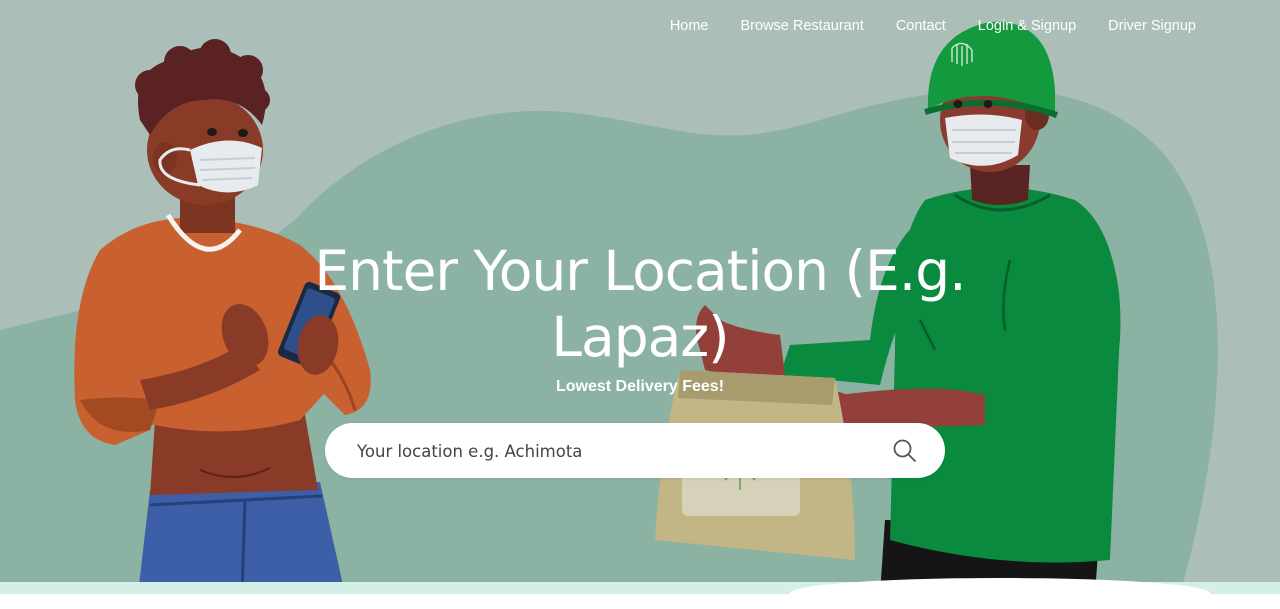 Image resolution: width=1280 pixels, height=609 pixels. I want to click on hero-subline: Lowest Delivery Fees!, so click(640, 386).